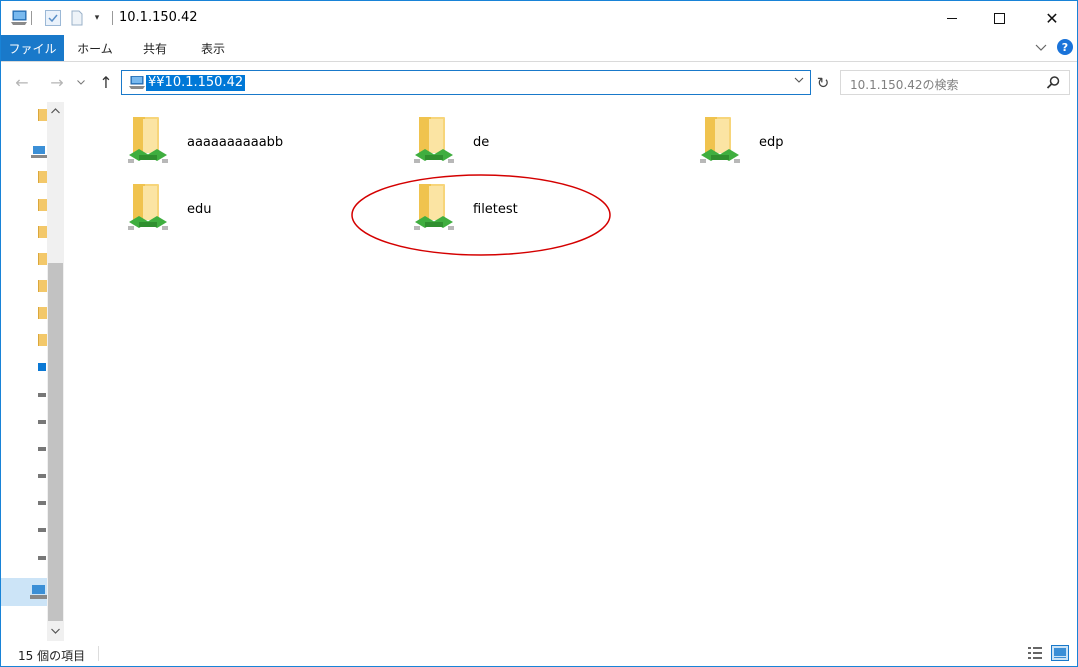 Image resolution: width=1078 pixels, height=667 pixels. I want to click on minimize-button, so click(952, 18).